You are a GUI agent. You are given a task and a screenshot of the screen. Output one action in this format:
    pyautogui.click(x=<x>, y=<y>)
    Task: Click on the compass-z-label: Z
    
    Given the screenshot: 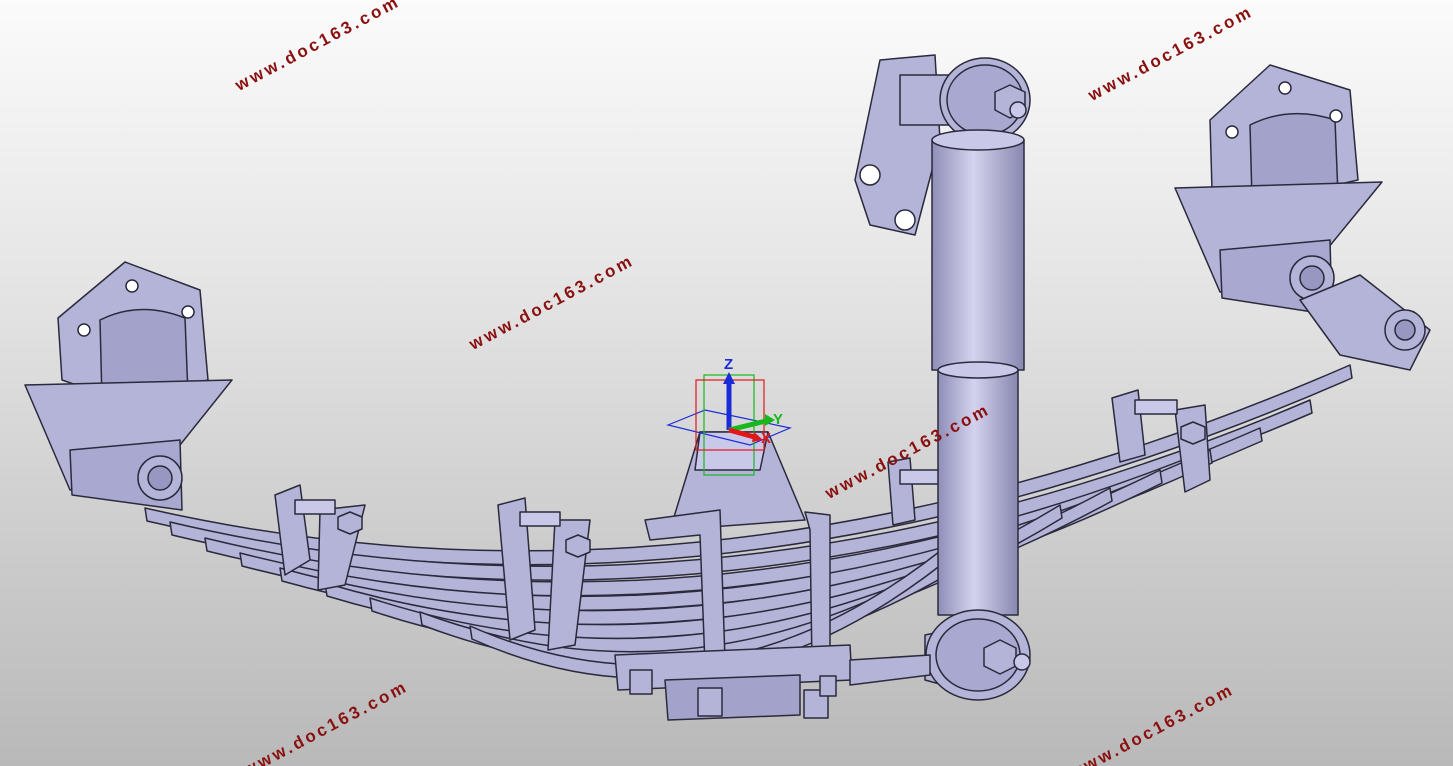 What is the action you would take?
    pyautogui.click(x=728, y=364)
    